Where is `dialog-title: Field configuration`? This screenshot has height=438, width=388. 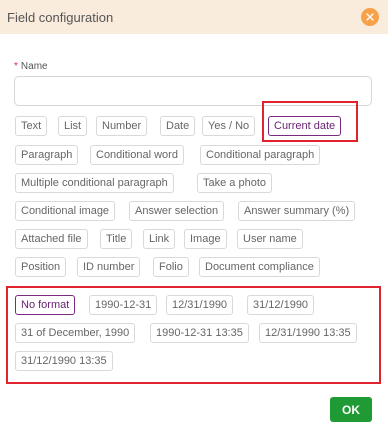 dialog-title: Field configuration is located at coordinates (60, 17).